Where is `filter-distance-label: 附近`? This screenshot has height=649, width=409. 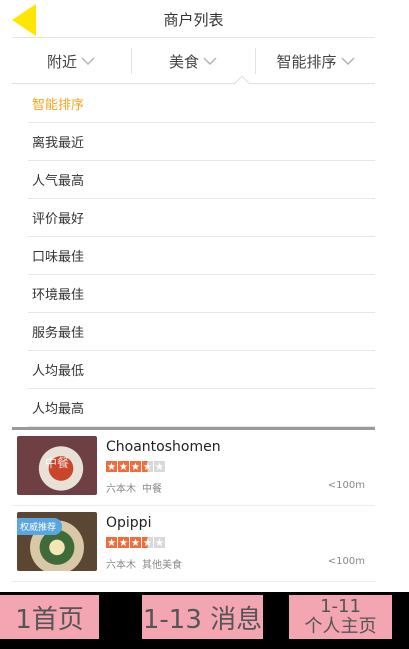
filter-distance-label: 附近 is located at coordinates (61, 61).